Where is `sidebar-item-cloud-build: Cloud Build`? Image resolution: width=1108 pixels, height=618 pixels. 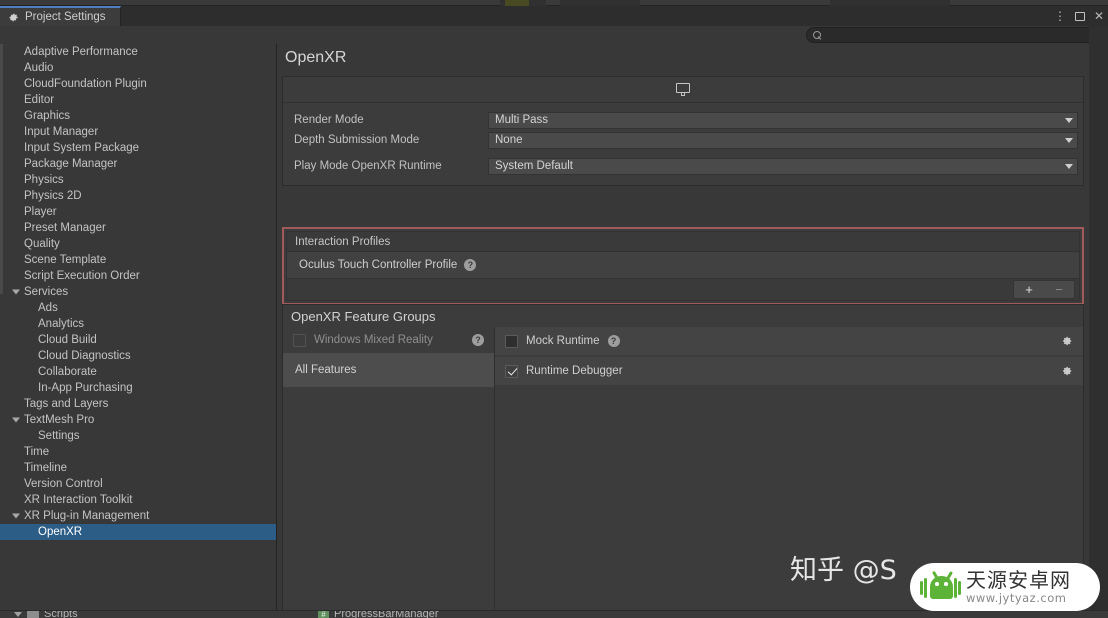
sidebar-item-cloud-build: Cloud Build is located at coordinates (138, 340).